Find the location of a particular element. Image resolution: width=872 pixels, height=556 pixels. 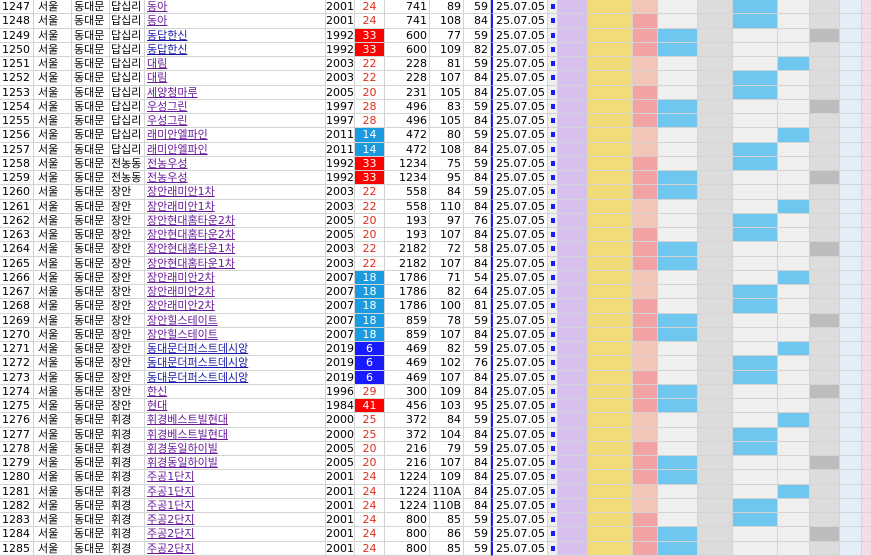

households-cell: 1234 is located at coordinates (407, 178).